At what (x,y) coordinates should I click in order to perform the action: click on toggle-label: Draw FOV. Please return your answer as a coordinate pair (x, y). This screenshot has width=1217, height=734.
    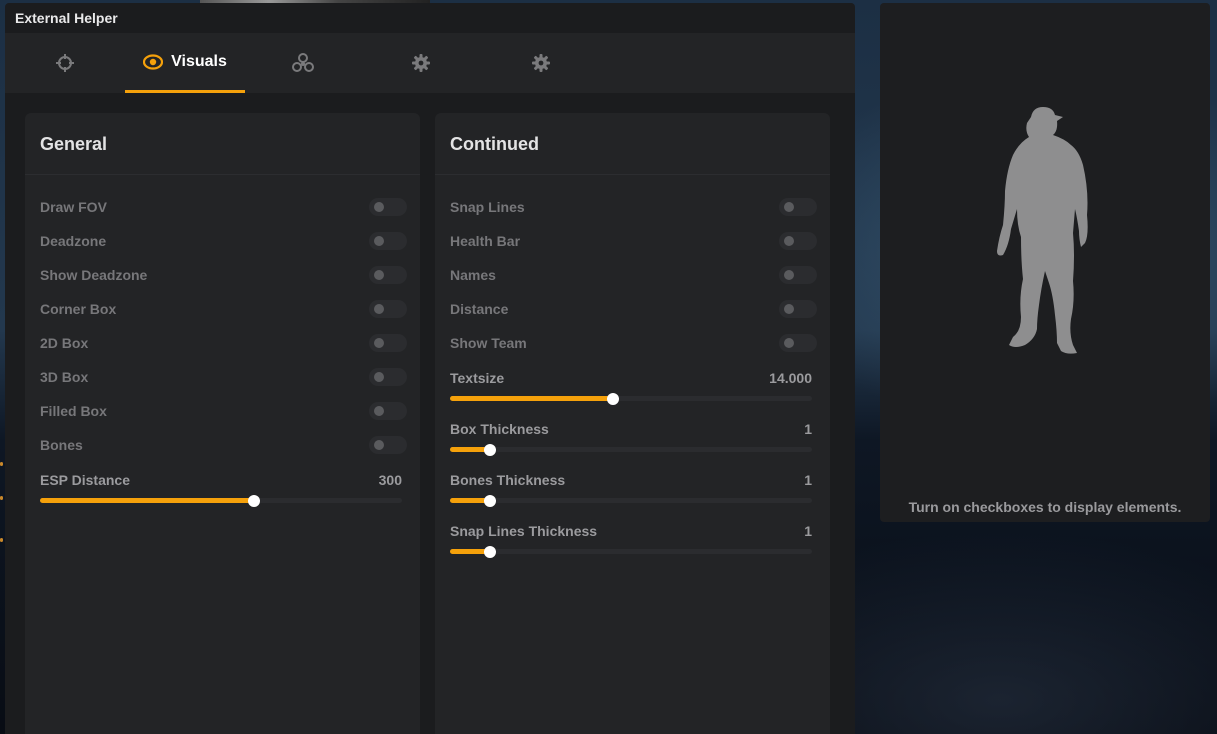
    Looking at the image, I should click on (73, 207).